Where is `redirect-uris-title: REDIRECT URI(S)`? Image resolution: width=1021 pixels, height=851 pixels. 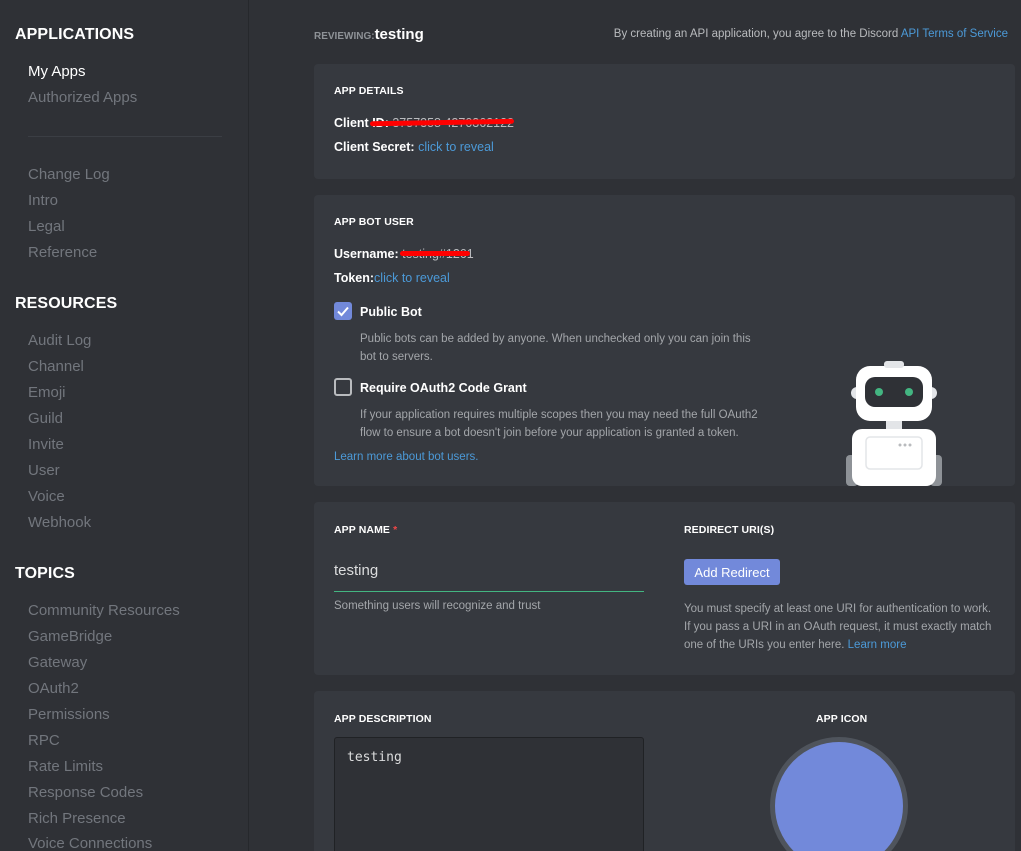 redirect-uris-title: REDIRECT URI(S) is located at coordinates (729, 530).